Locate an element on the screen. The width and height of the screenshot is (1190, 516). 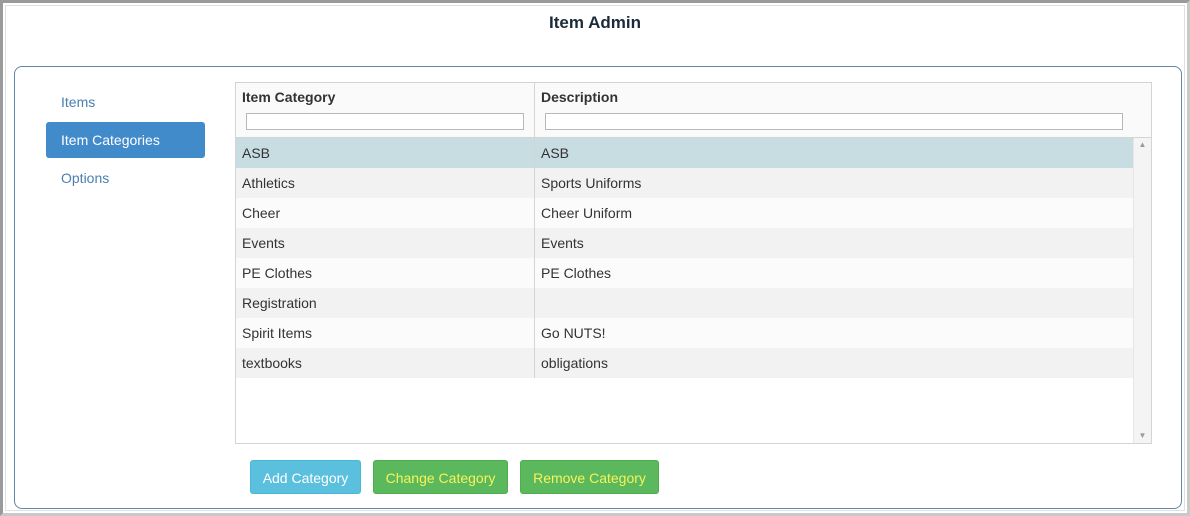
item-category-filter-input is located at coordinates (385, 121).